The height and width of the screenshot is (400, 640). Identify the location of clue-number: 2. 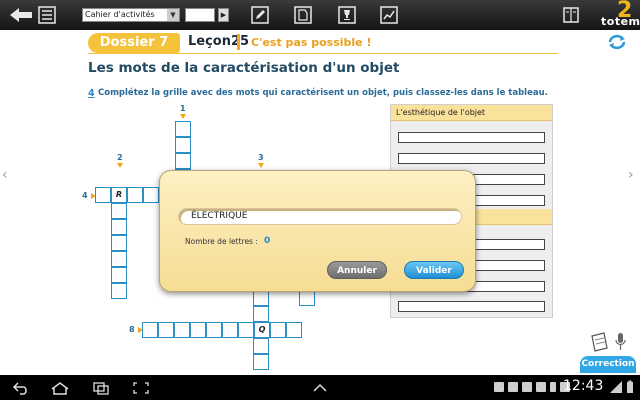
(120, 157).